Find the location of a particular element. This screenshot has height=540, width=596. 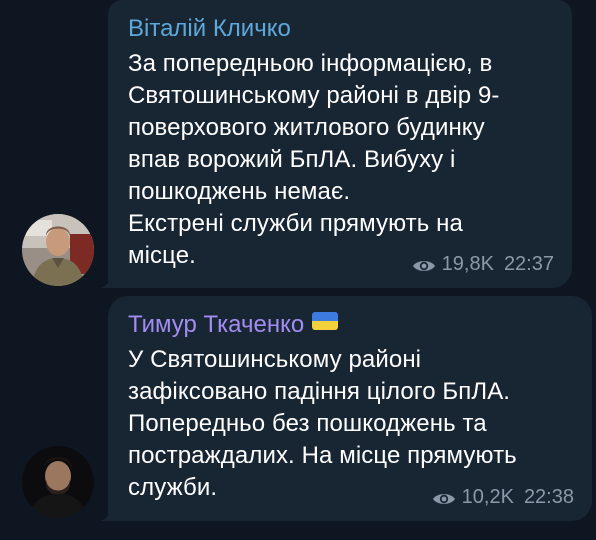

message-meta: 19,8K 22:37 is located at coordinates (483, 264).